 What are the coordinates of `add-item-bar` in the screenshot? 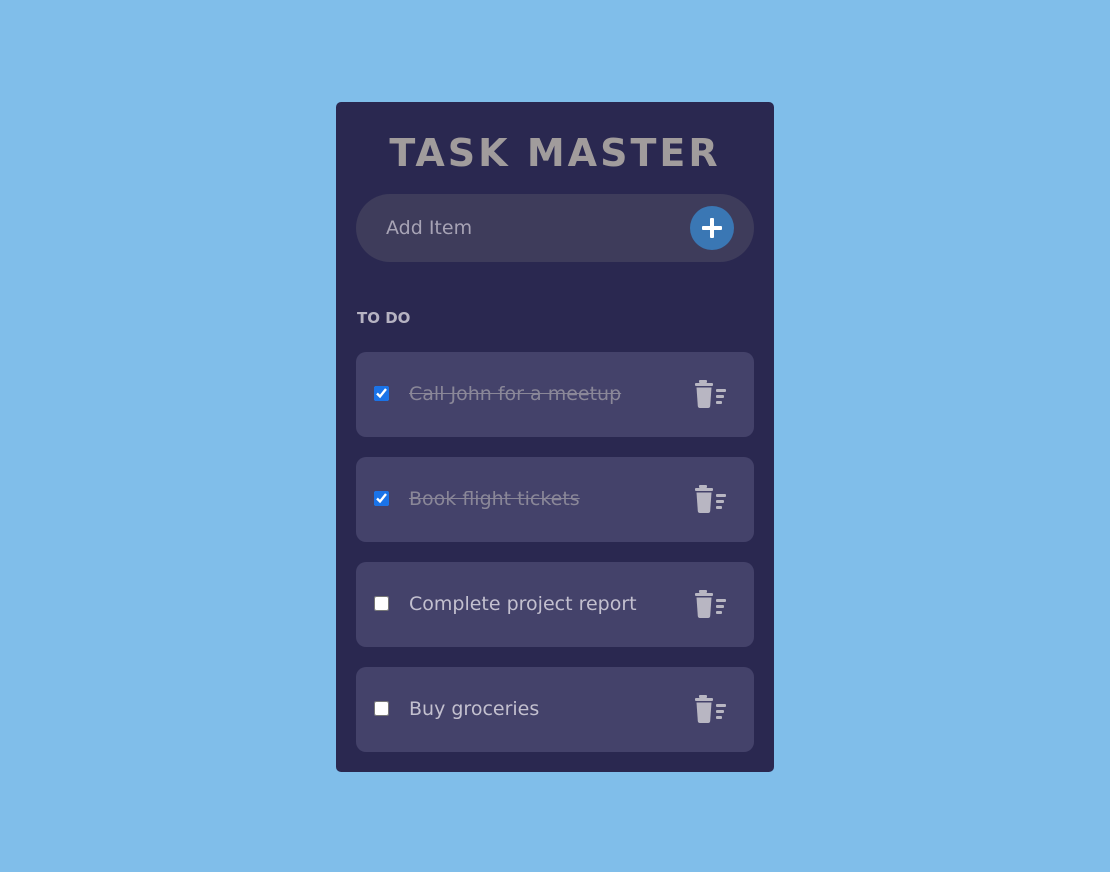 It's located at (555, 228).